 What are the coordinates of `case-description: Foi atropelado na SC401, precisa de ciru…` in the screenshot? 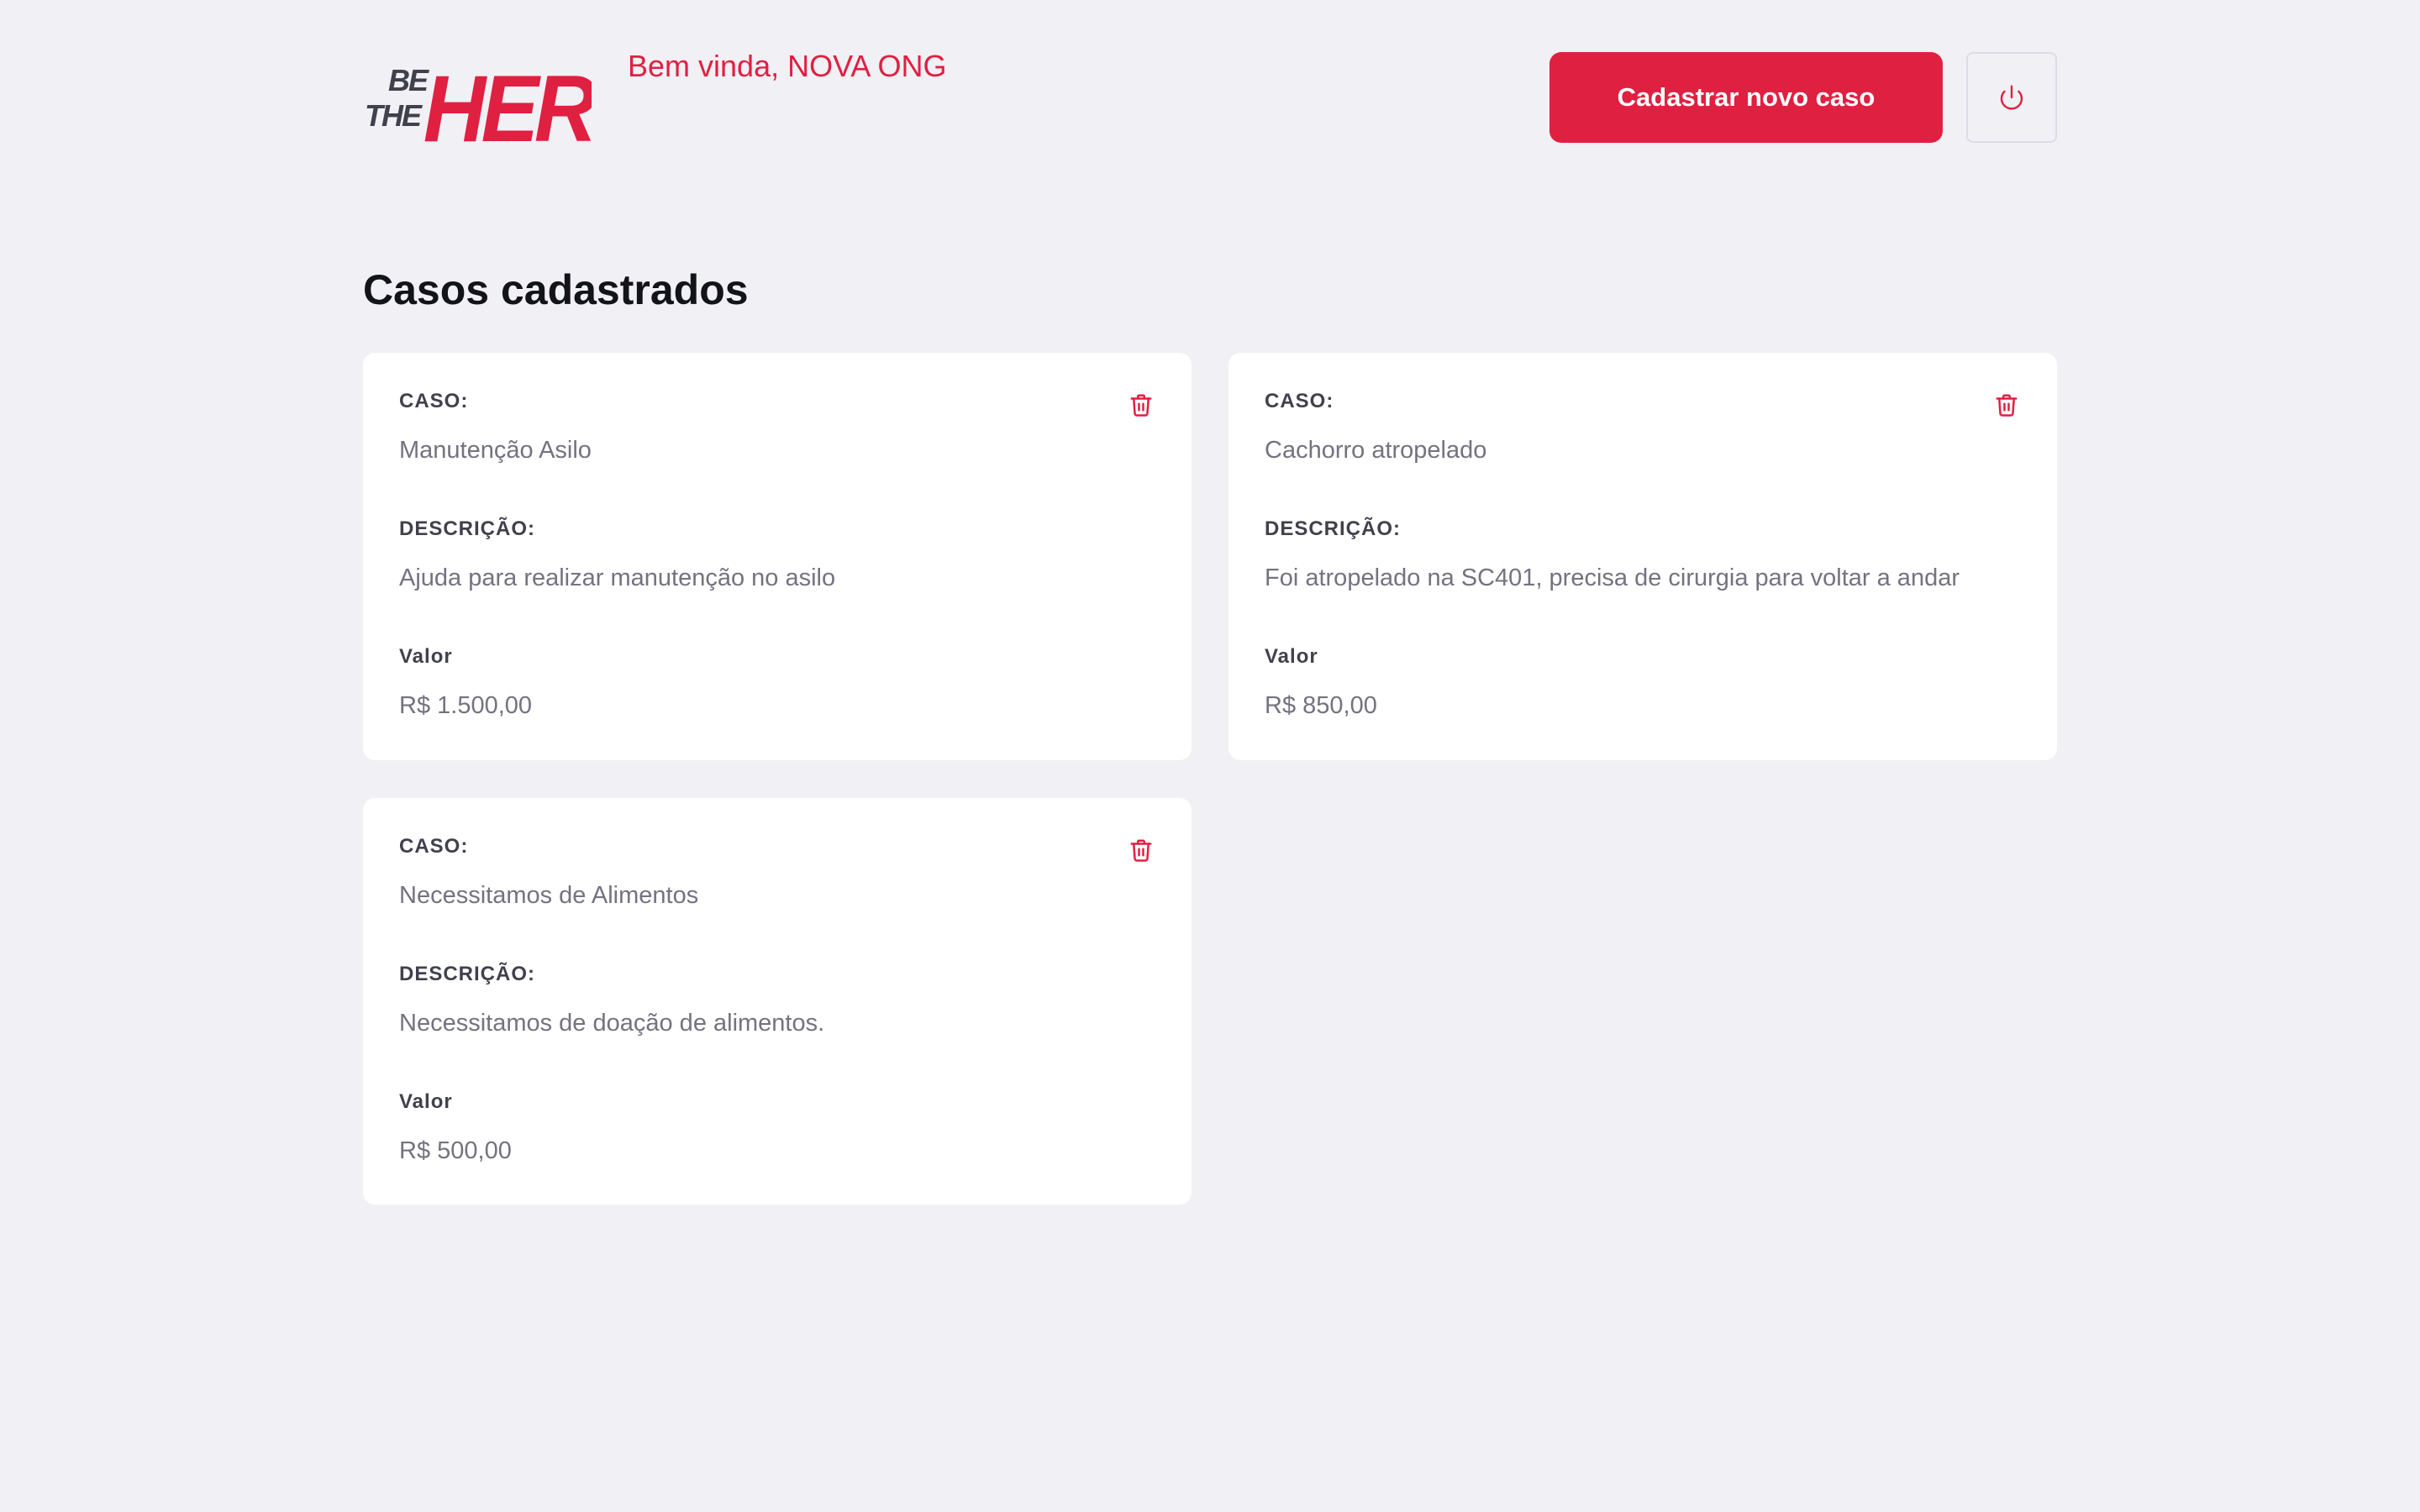 It's located at (1613, 577).